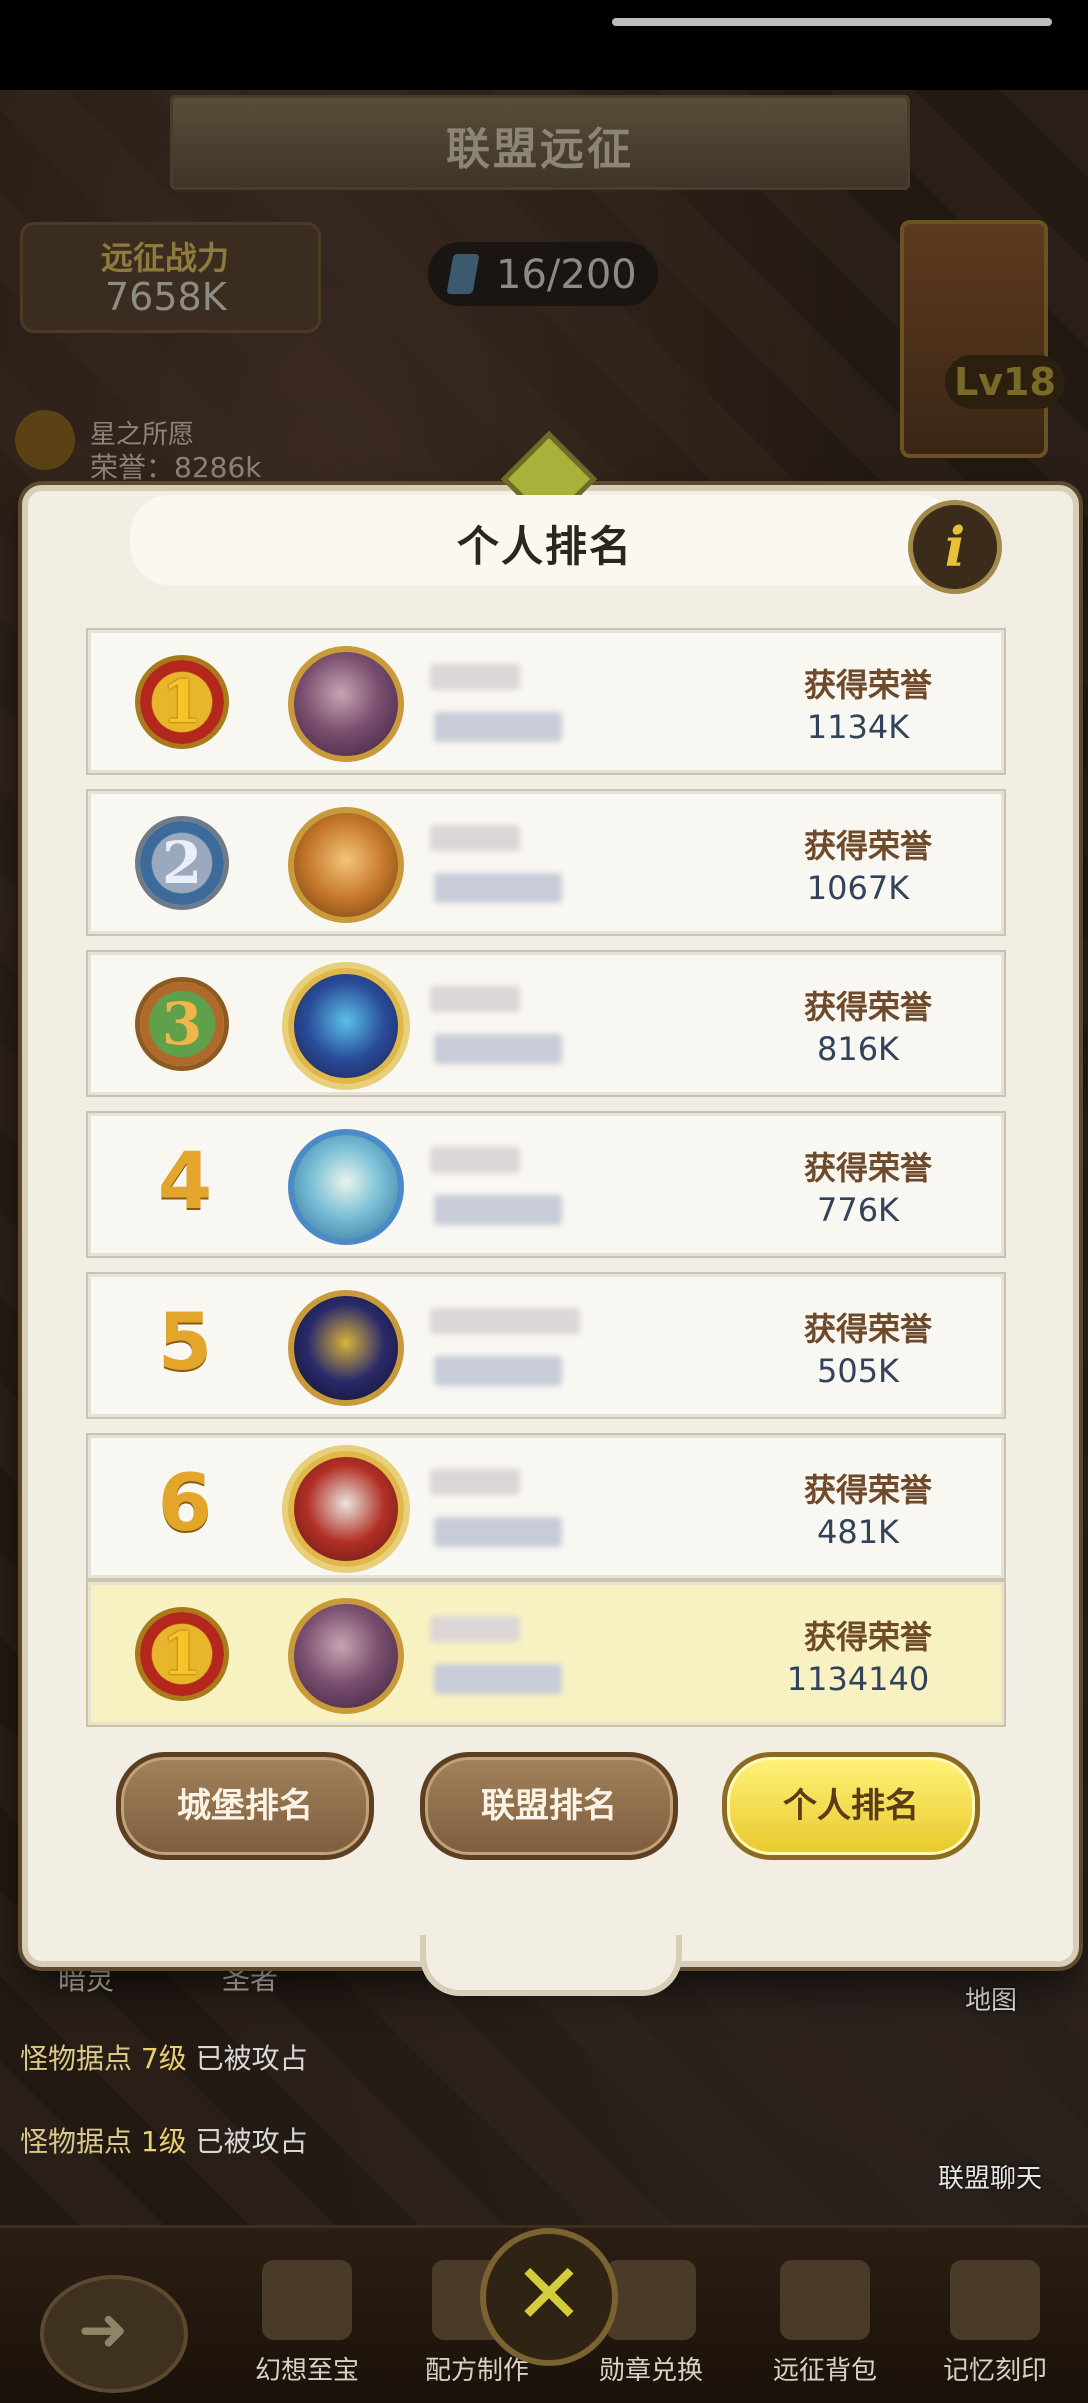 The image size is (1088, 2403). I want to click on gem-counter: 16/200, so click(543, 274).